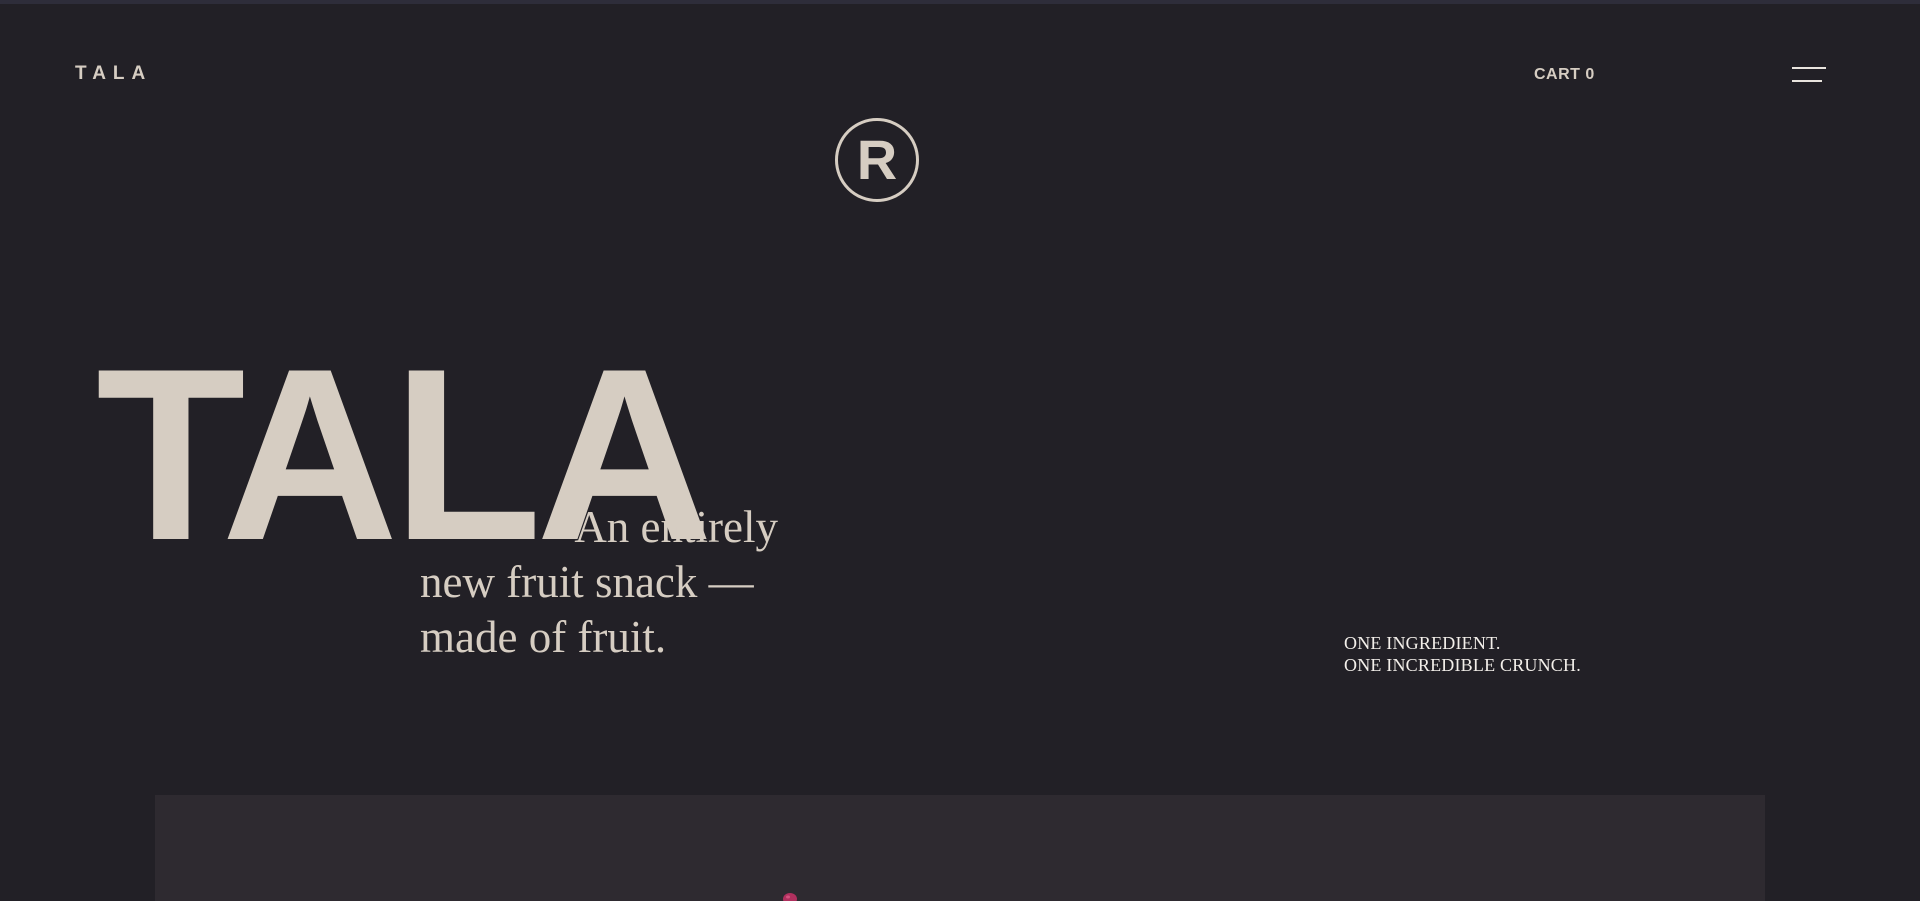  What do you see at coordinates (1808, 74) in the screenshot?
I see `menu-button` at bounding box center [1808, 74].